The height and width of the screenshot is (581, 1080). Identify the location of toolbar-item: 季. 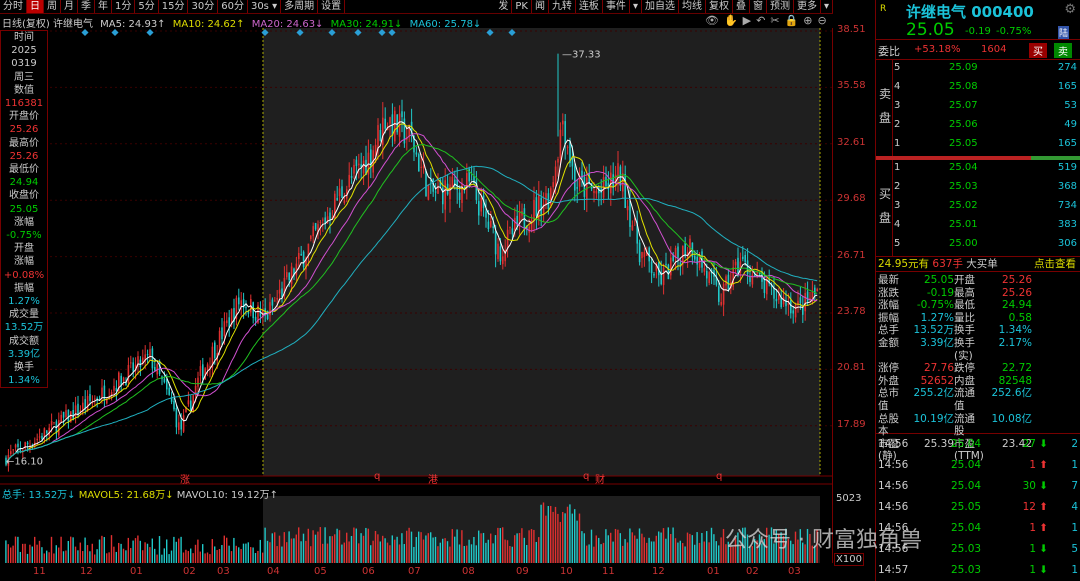
(86, 6).